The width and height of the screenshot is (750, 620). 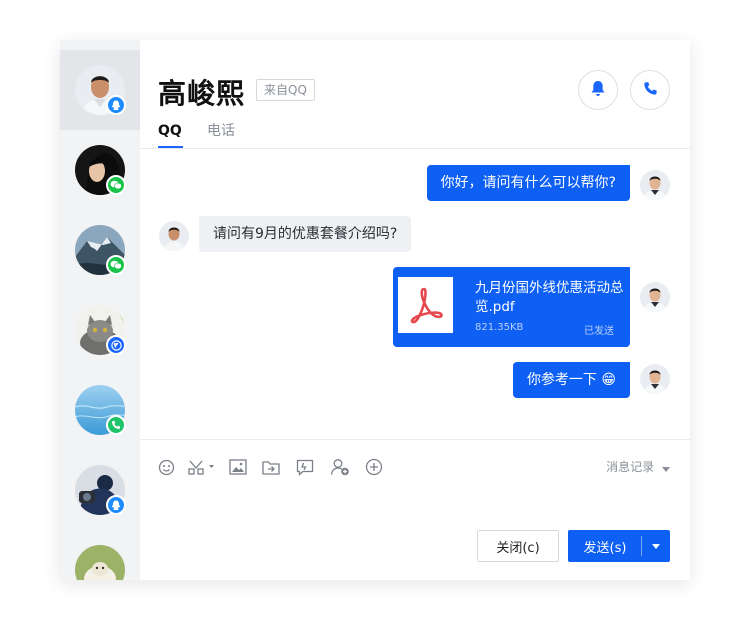 What do you see at coordinates (518, 546) in the screenshot?
I see `close-button: 关闭(c)` at bounding box center [518, 546].